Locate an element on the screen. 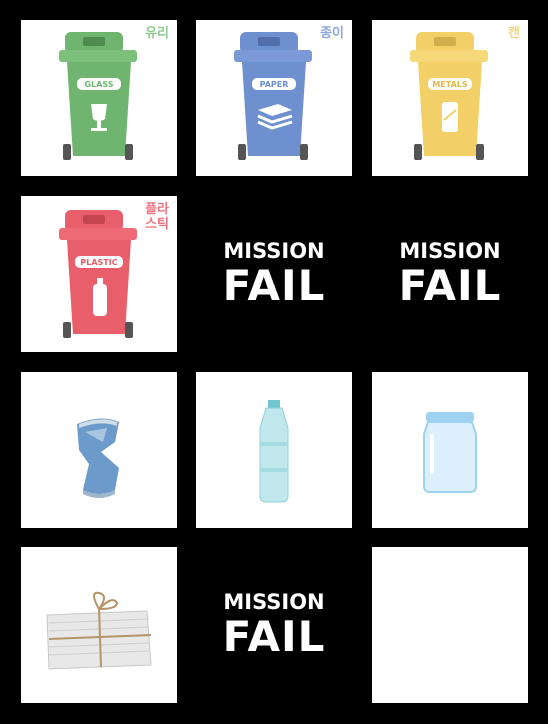 The width and height of the screenshot is (548, 724). svg-text: PAPER is located at coordinates (274, 84).